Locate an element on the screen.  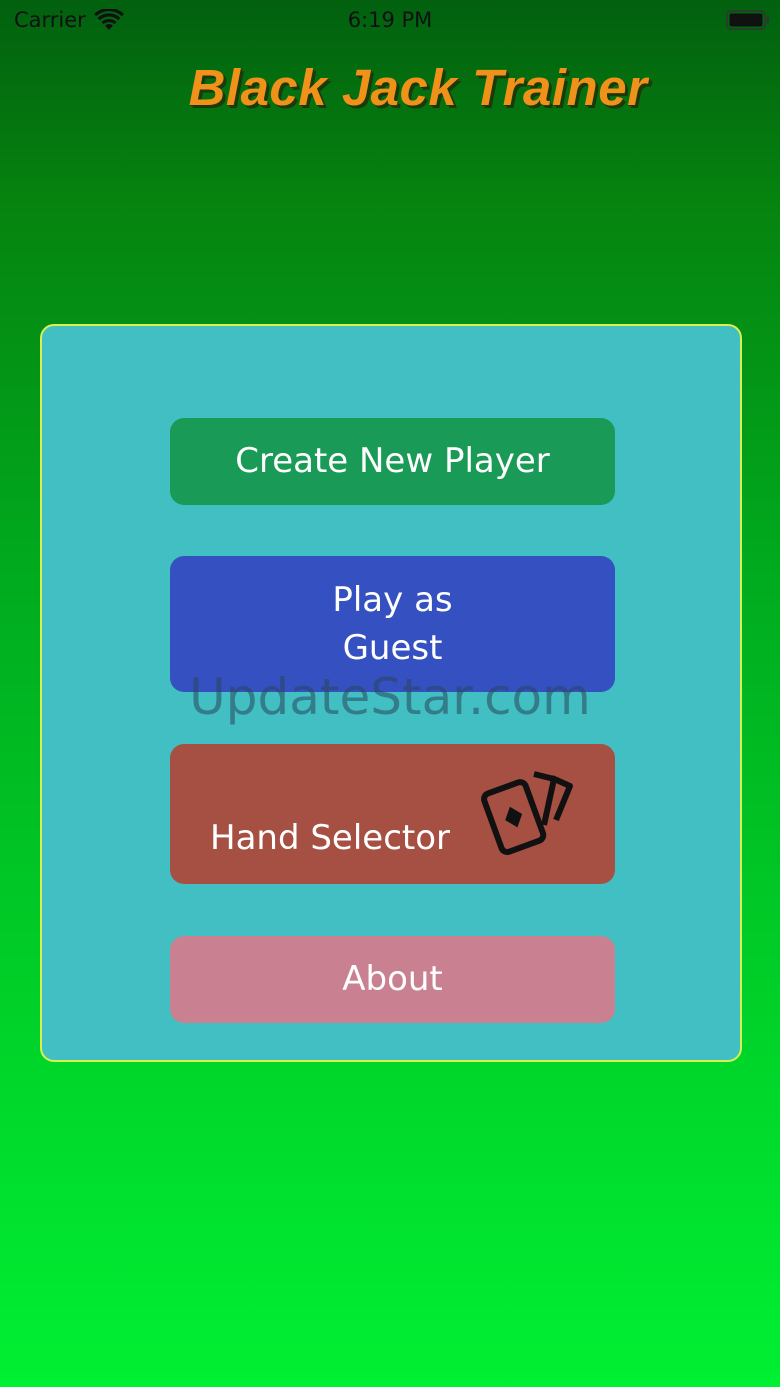
hand-selector-button: Hand Selector is located at coordinates (392, 814).